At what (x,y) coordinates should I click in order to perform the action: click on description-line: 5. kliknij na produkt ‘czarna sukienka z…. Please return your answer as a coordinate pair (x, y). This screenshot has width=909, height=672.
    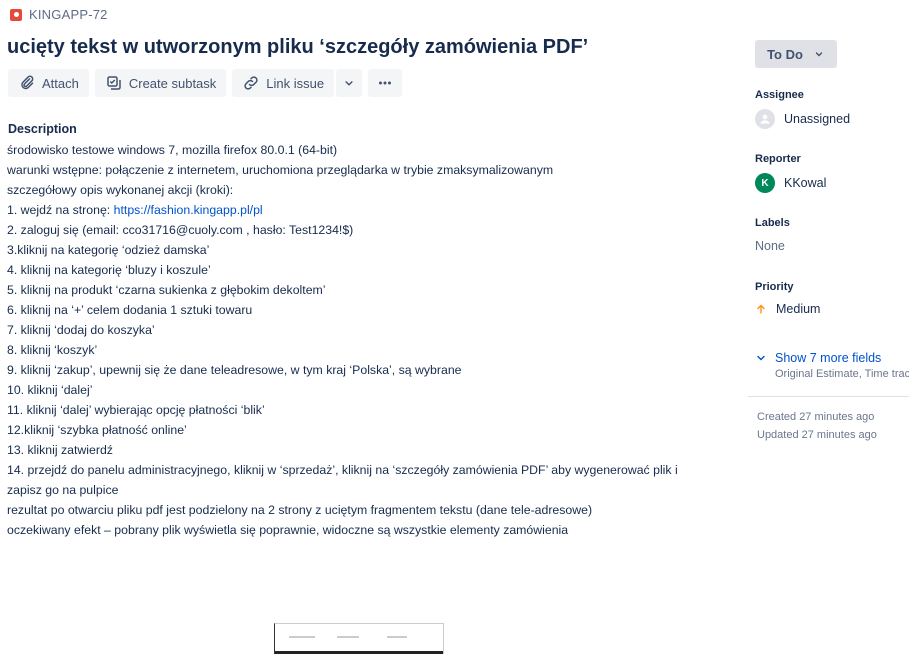
    Looking at the image, I should click on (166, 290).